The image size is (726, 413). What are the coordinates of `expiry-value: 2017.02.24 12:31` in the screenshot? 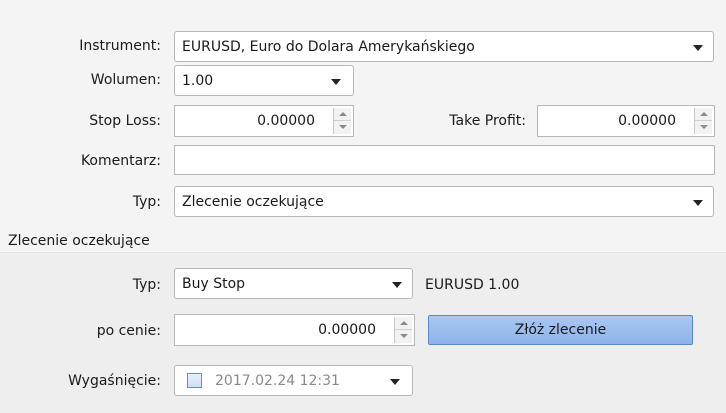 It's located at (277, 381).